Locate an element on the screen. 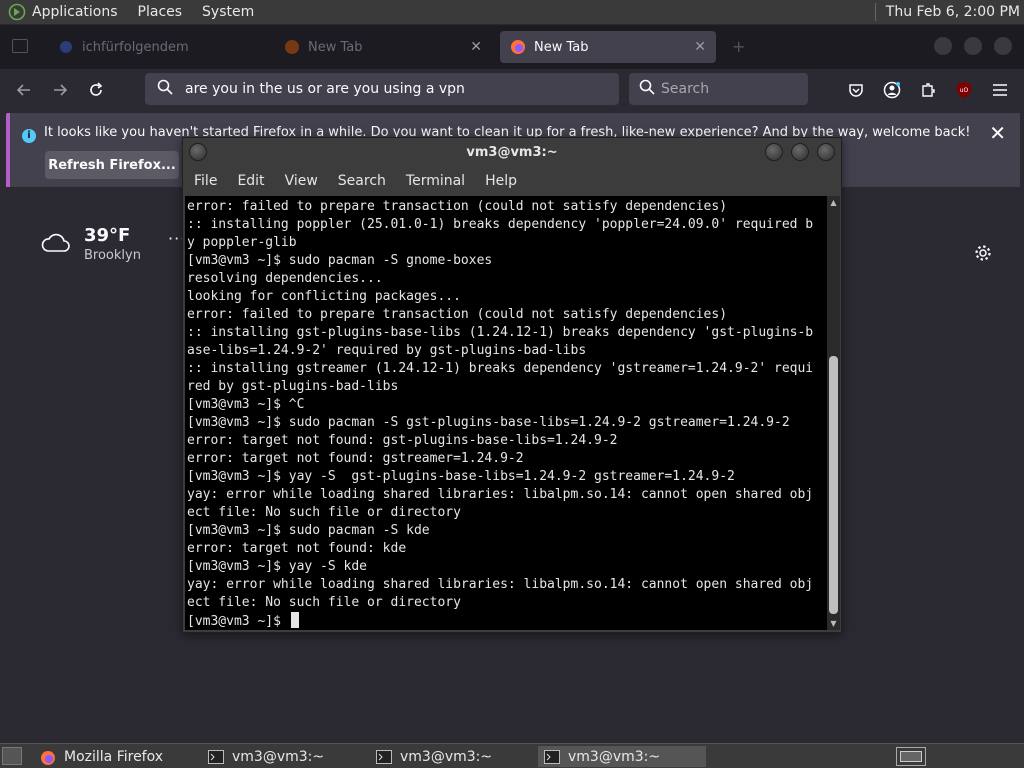 This screenshot has width=1024, height=768. gear-icon is located at coordinates (983, 253).